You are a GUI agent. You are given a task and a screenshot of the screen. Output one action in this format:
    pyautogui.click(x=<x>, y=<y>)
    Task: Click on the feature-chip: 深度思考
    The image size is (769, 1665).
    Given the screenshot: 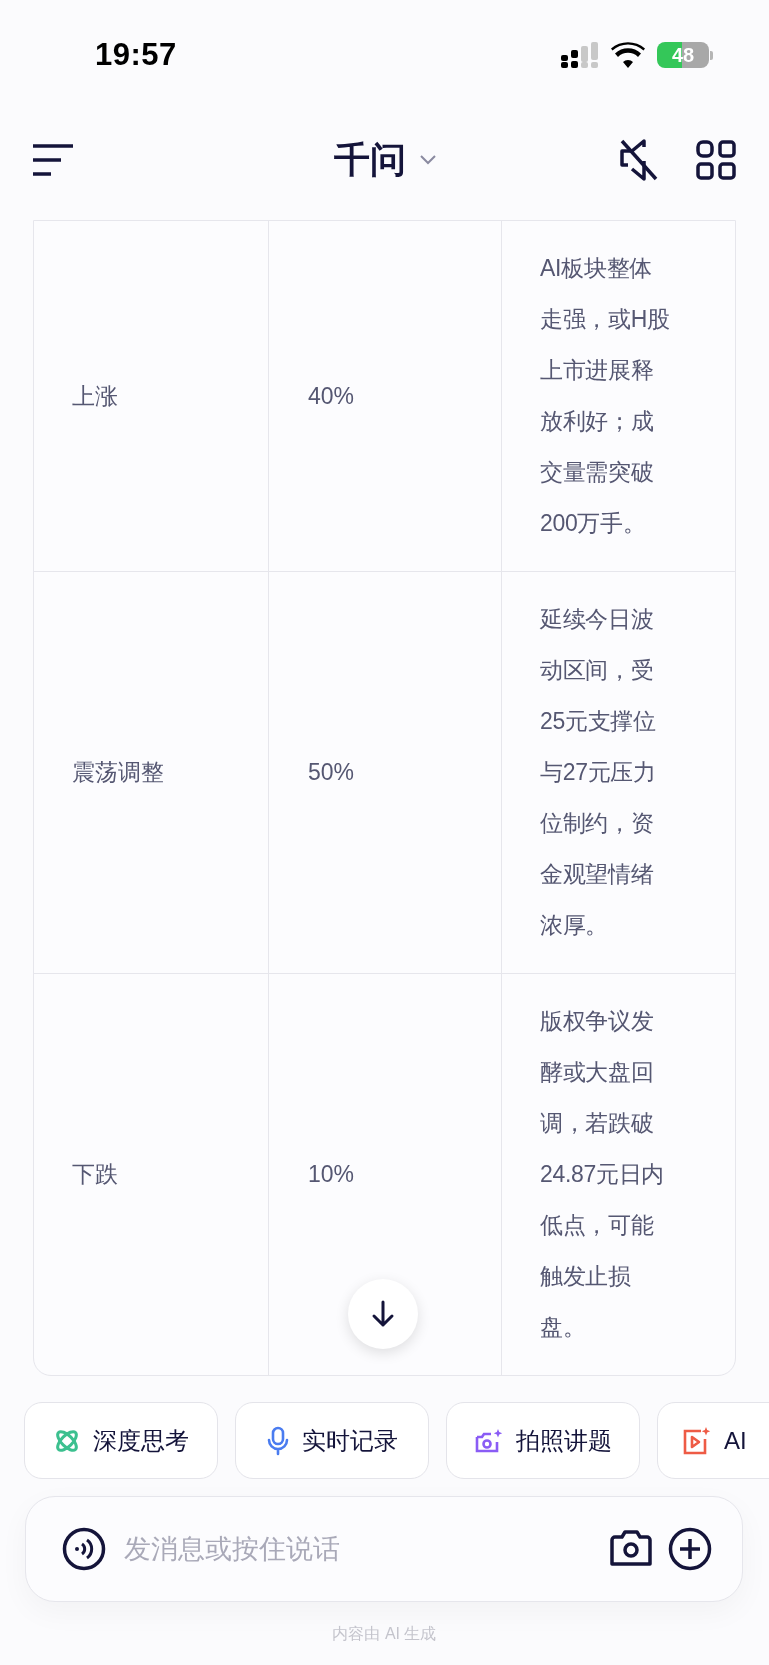 What is the action you would take?
    pyautogui.click(x=121, y=1440)
    